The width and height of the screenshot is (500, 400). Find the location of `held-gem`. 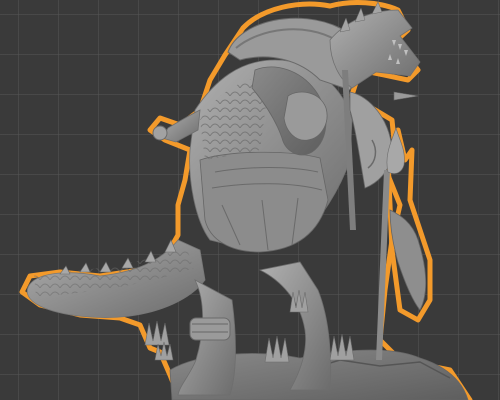

held-gem is located at coordinates (160, 133).